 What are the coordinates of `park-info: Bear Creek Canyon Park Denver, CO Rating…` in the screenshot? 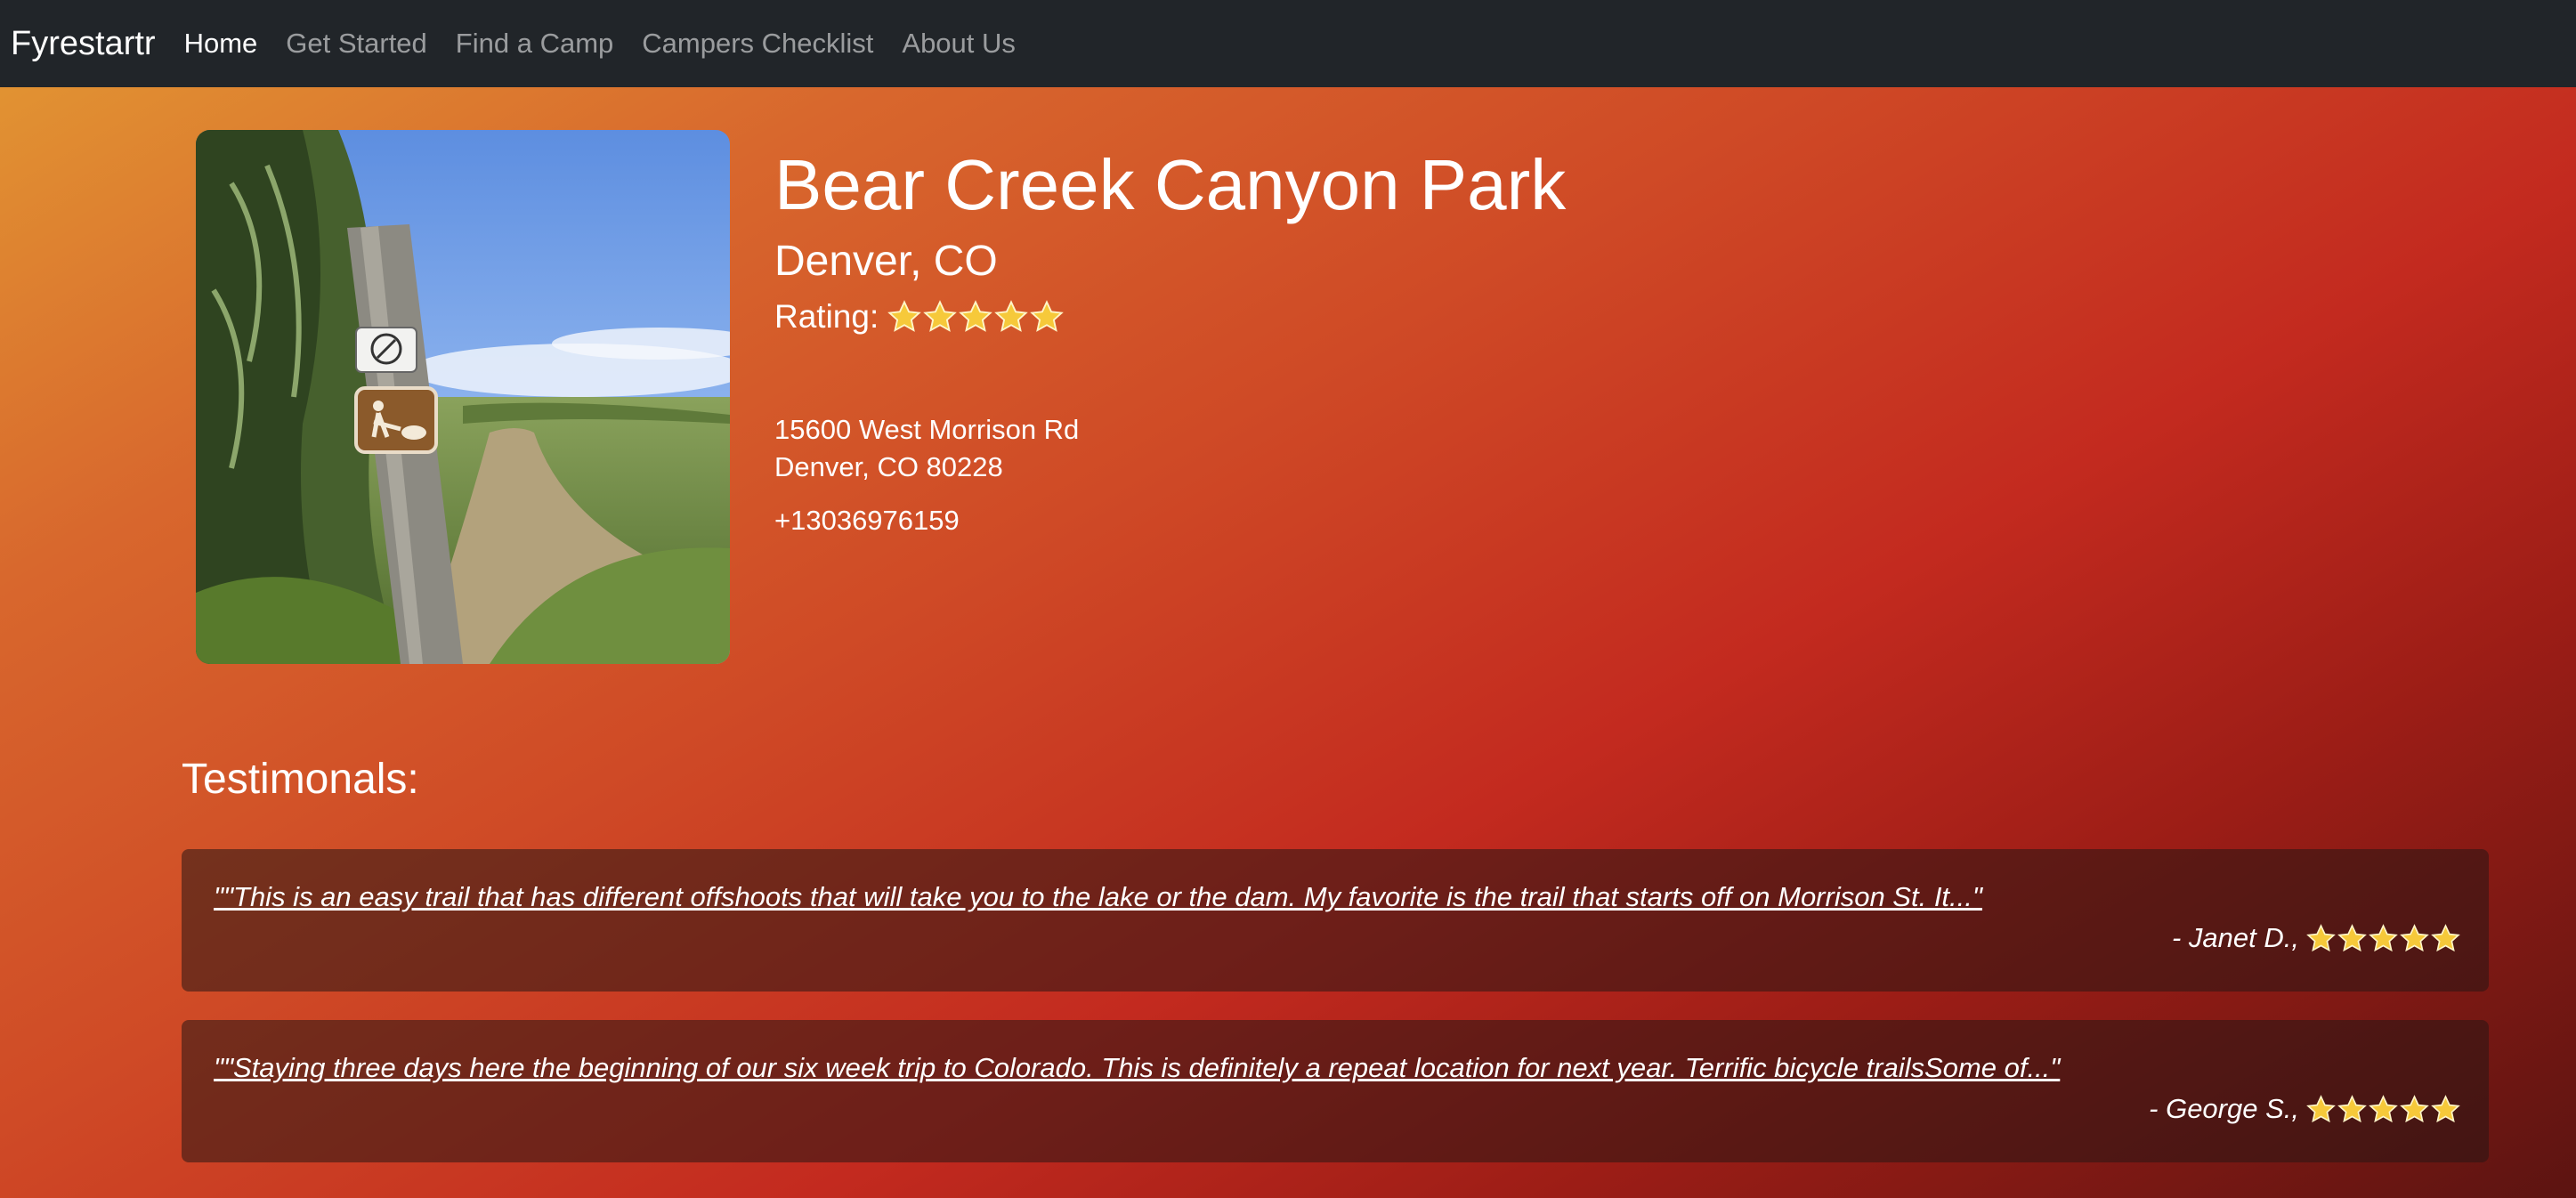 It's located at (1170, 340).